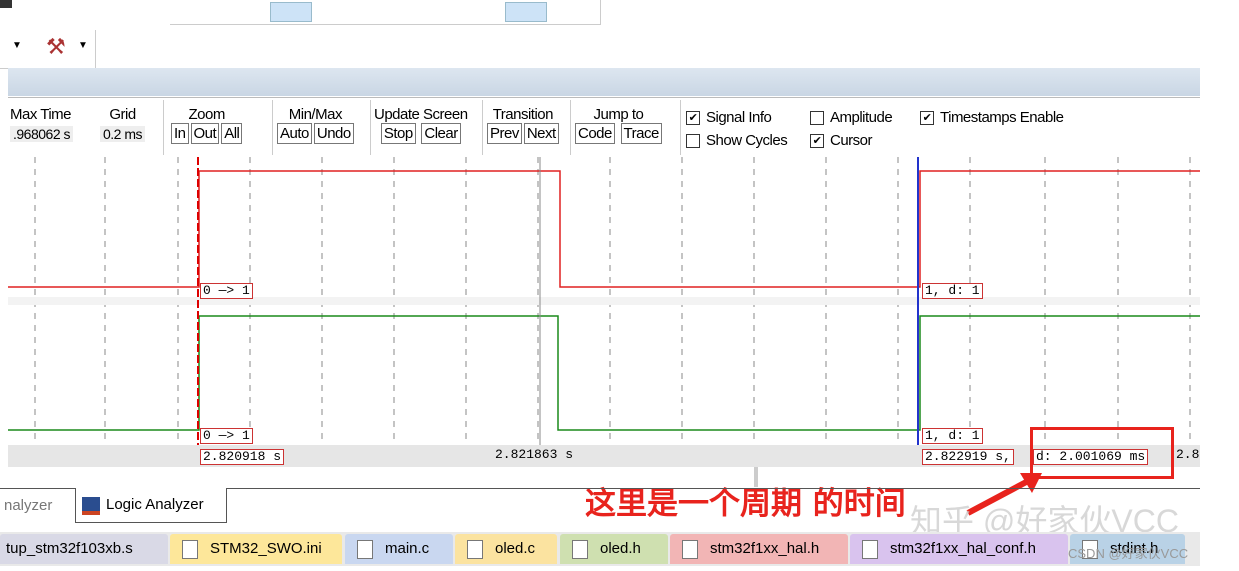 Image resolution: width=1239 pixels, height=571 pixels. What do you see at coordinates (28, 505) in the screenshot?
I see `tab-analyzer: nalyzer` at bounding box center [28, 505].